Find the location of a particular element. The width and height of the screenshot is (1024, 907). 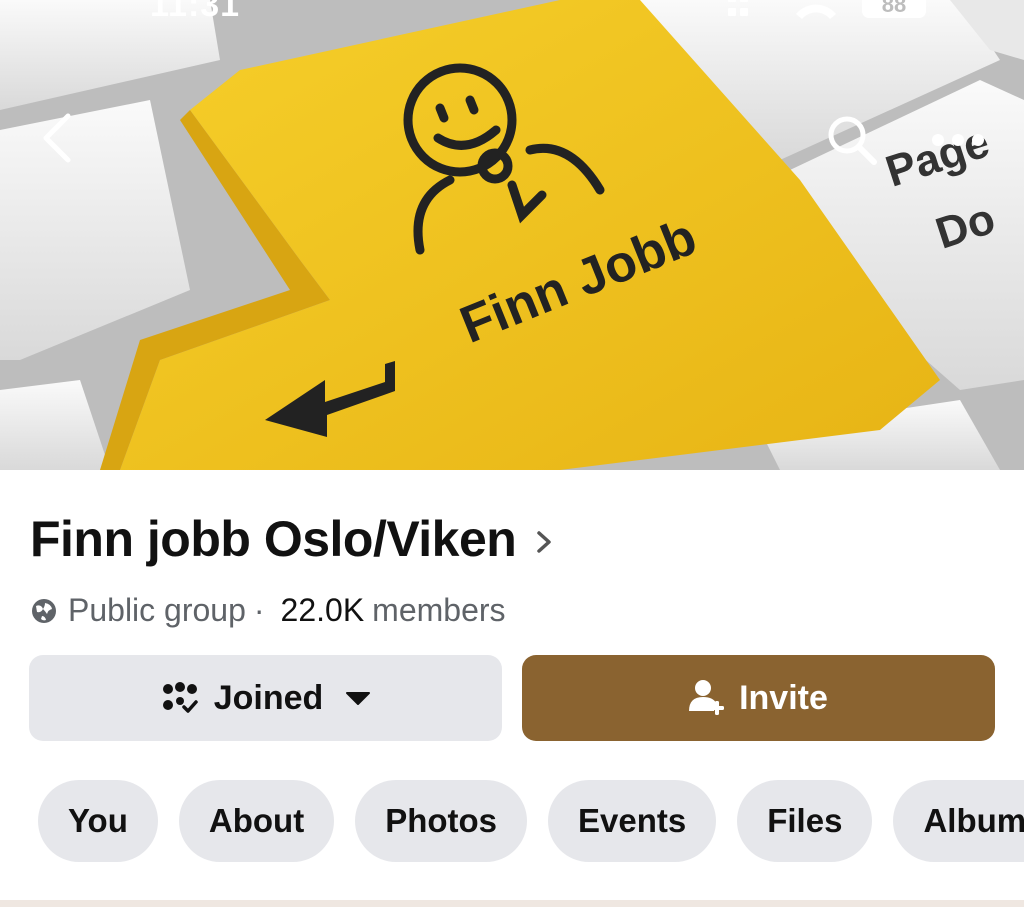

joined-button: Joined is located at coordinates (265, 698).